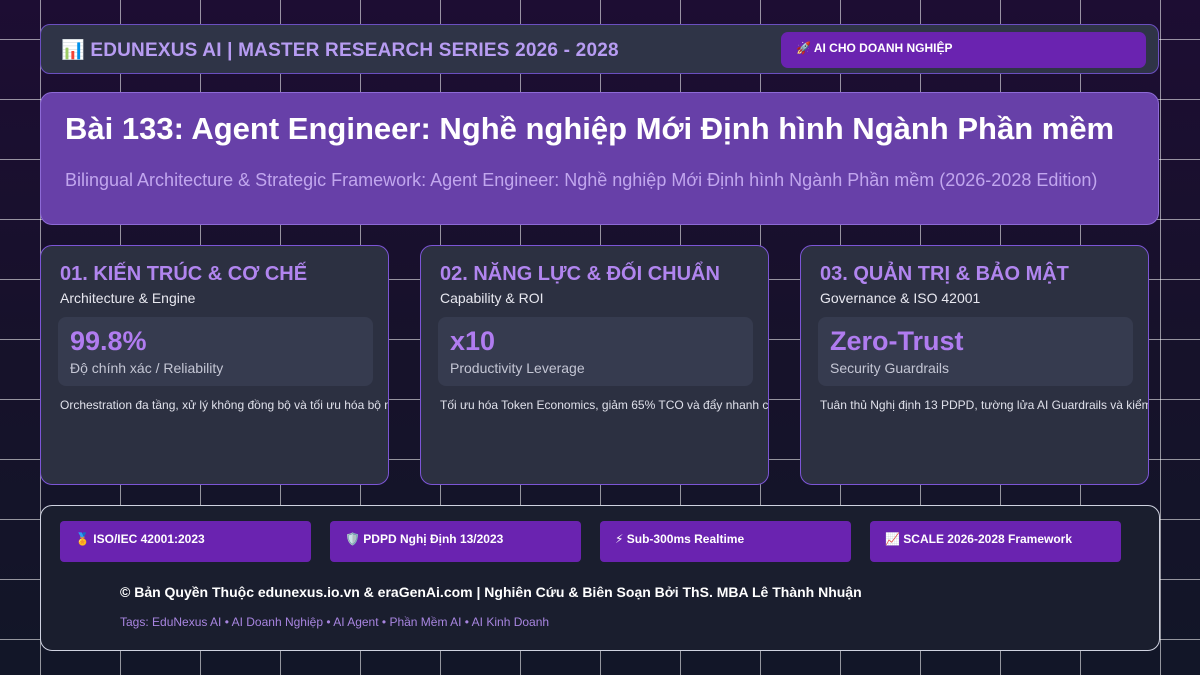 Image resolution: width=1200 pixels, height=675 pixels. Describe the element at coordinates (963, 50) in the screenshot. I see `category-badge: 🚀 AI CHO DOANH NGHIỆP` at that location.